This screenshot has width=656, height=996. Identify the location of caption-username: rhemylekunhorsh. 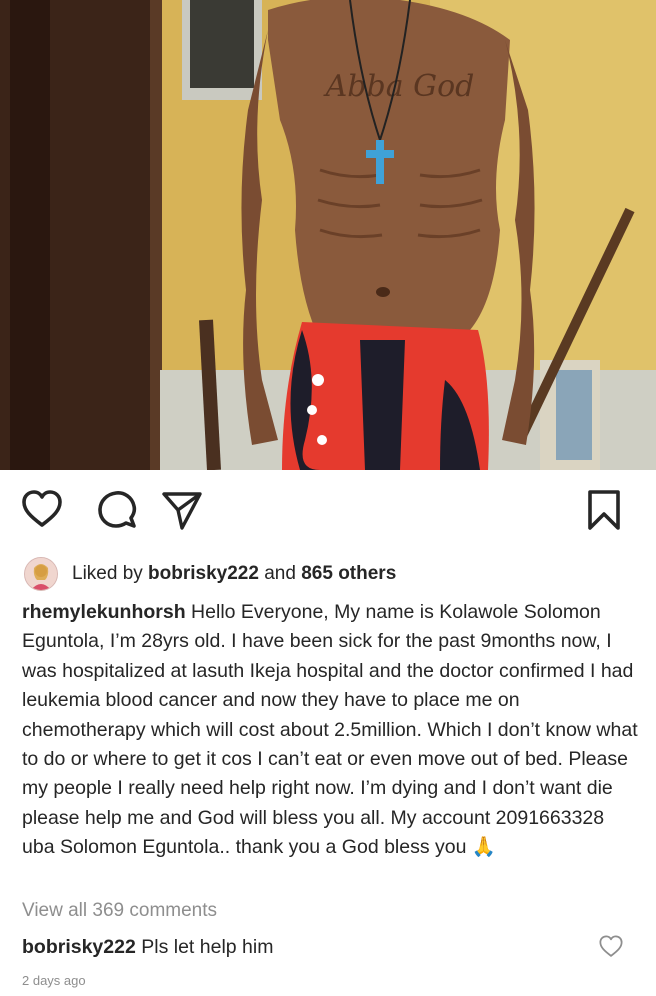
(104, 612).